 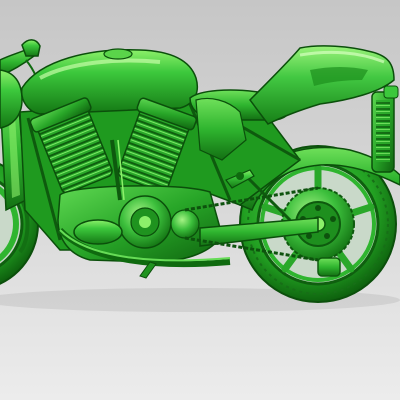 I want to click on rear-shock, so click(x=385, y=129).